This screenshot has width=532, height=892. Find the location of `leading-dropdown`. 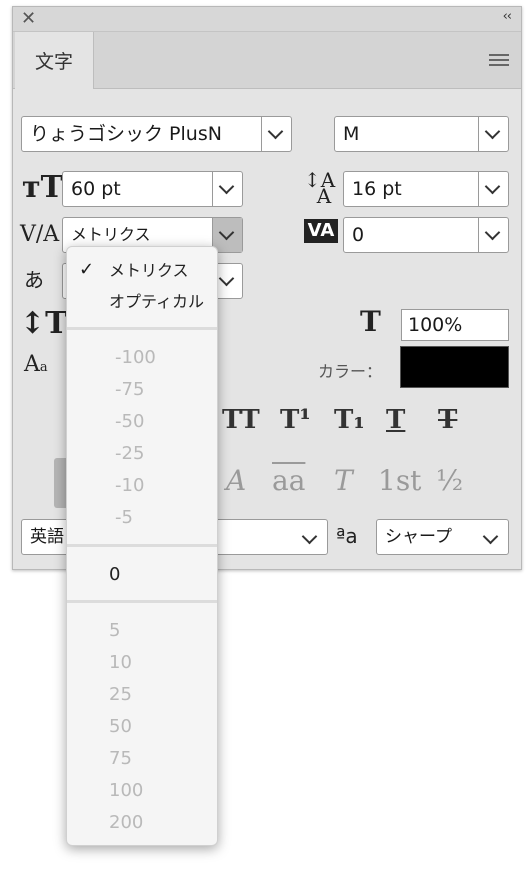

leading-dropdown is located at coordinates (493, 189).